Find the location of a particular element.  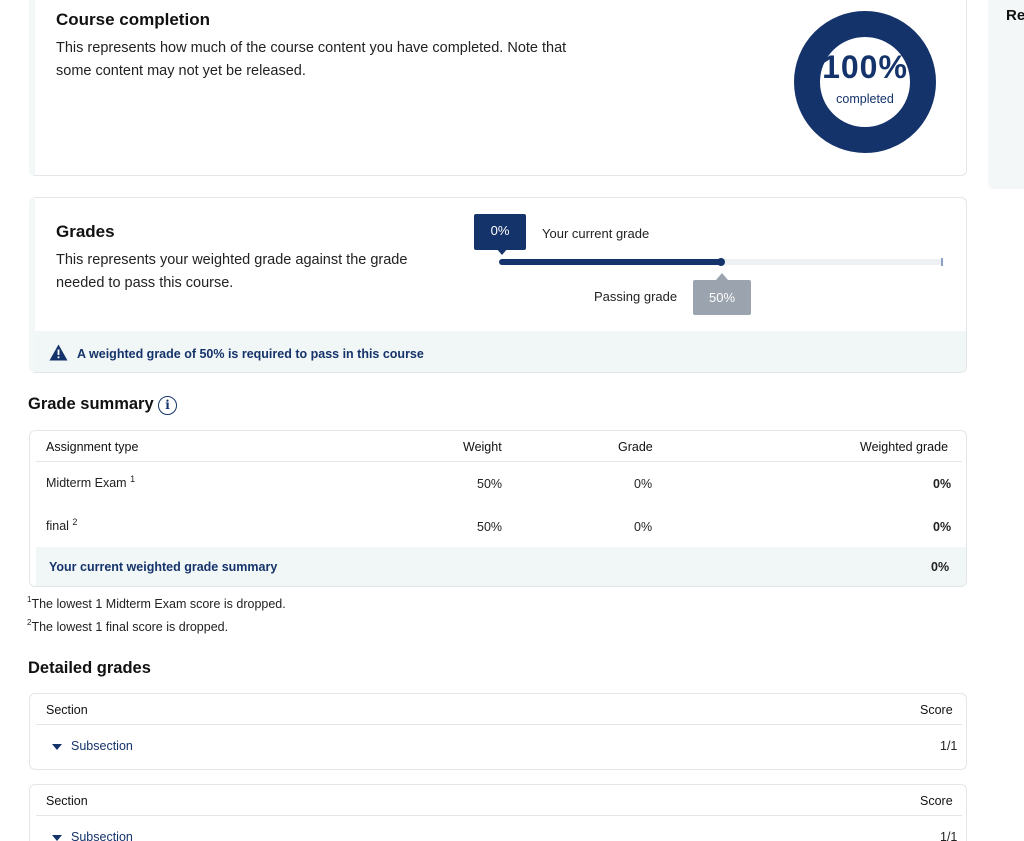

current-grade-label: Your current grade is located at coordinates (596, 233).